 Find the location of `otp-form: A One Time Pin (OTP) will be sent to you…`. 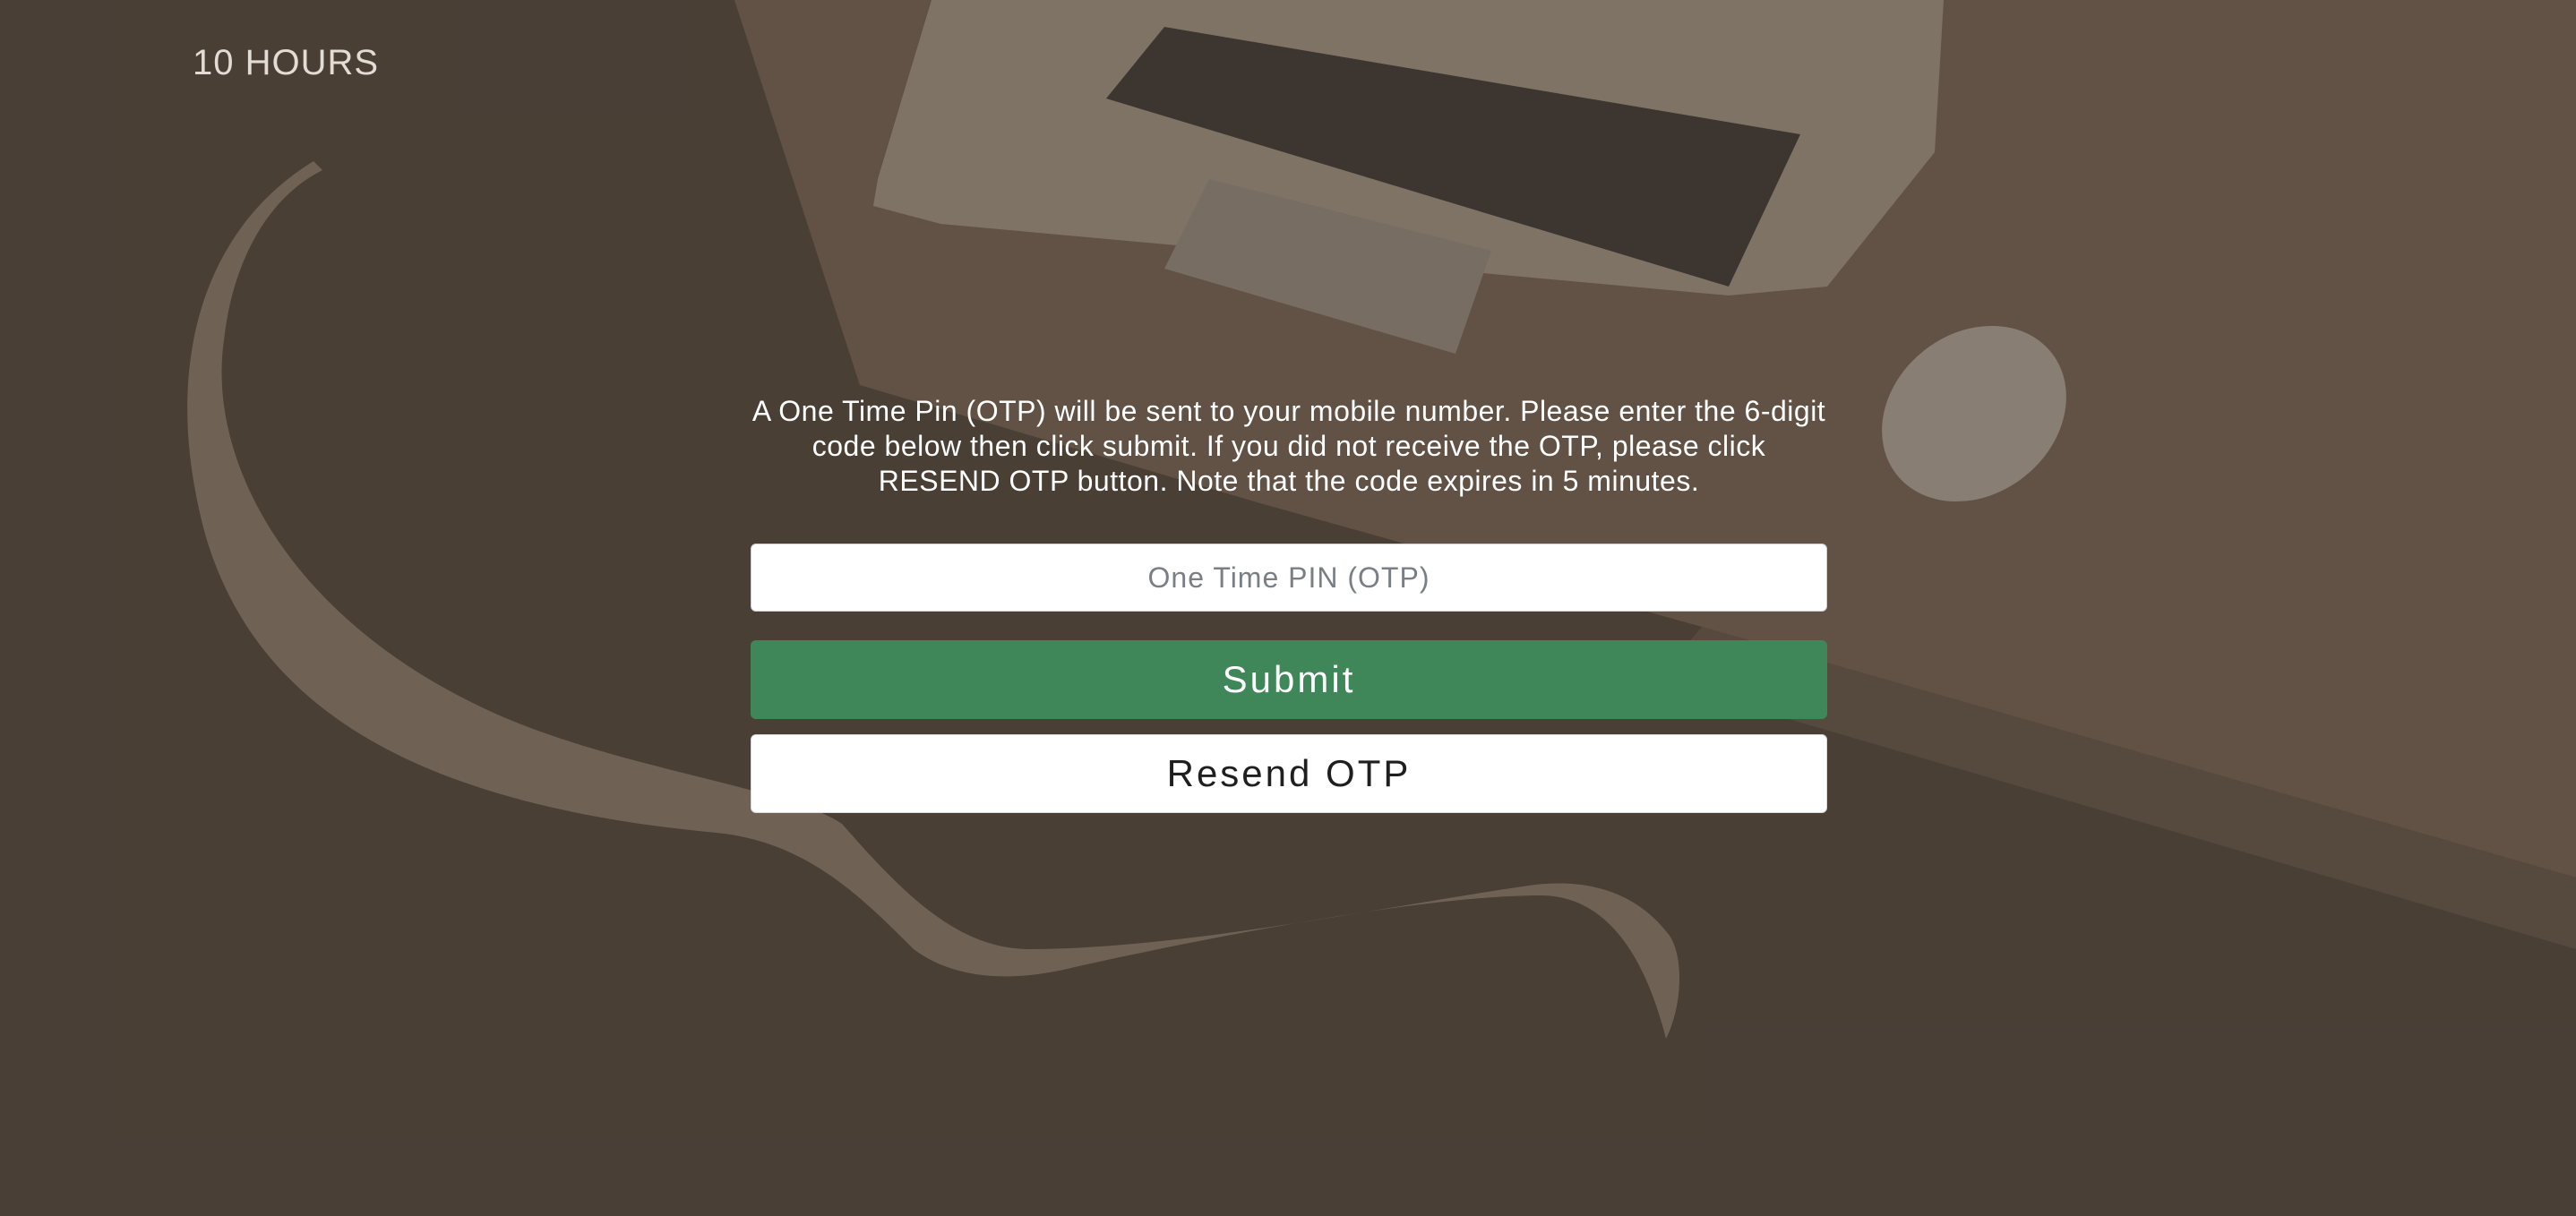

otp-form: A One Time Pin (OTP) will be sent to you… is located at coordinates (1289, 603).